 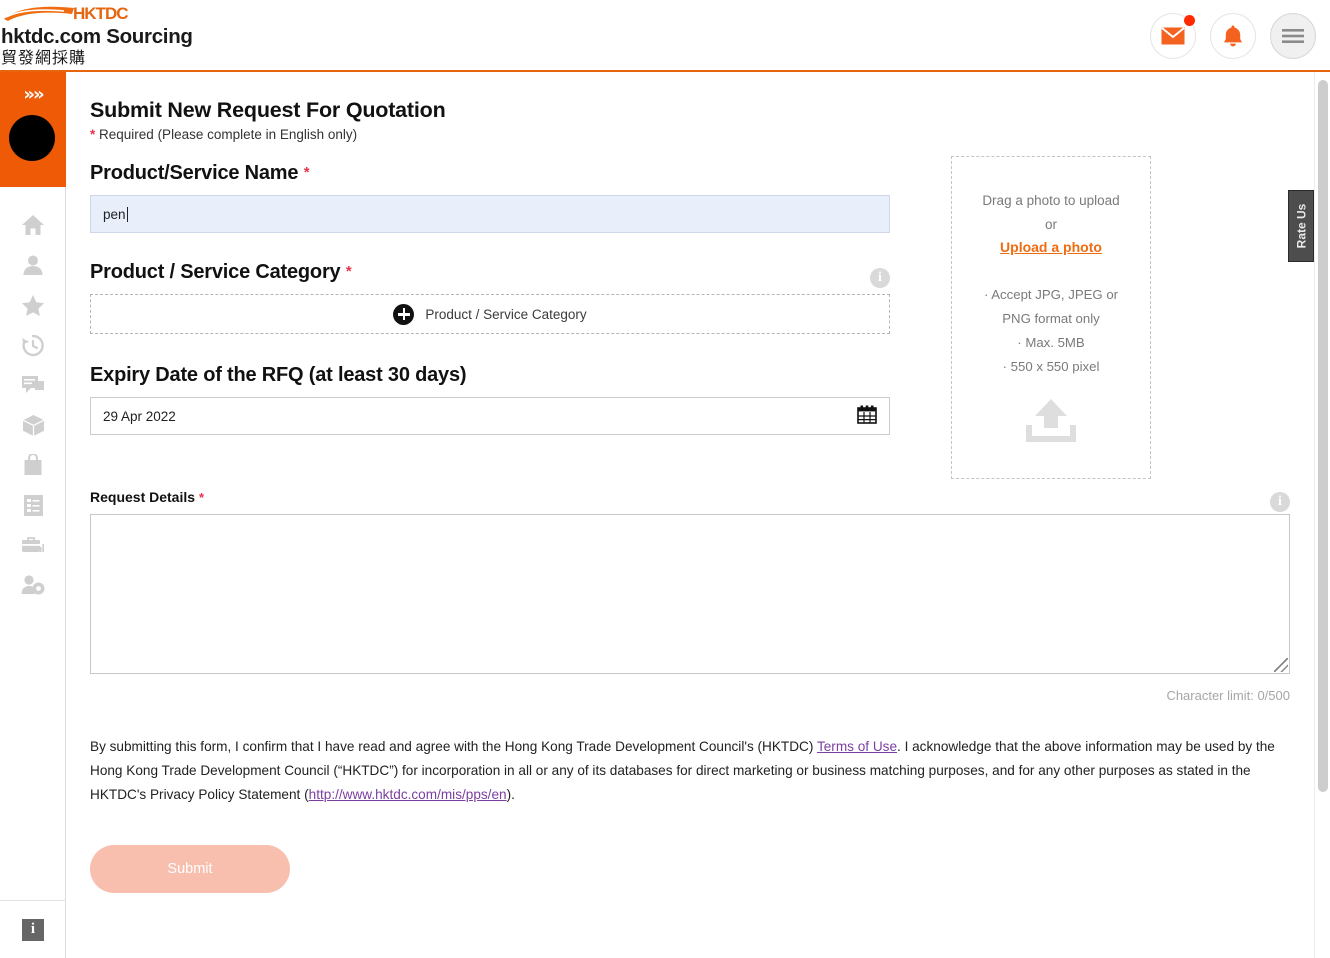 I want to click on sidebar-item-account-settings, so click(x=33, y=585).